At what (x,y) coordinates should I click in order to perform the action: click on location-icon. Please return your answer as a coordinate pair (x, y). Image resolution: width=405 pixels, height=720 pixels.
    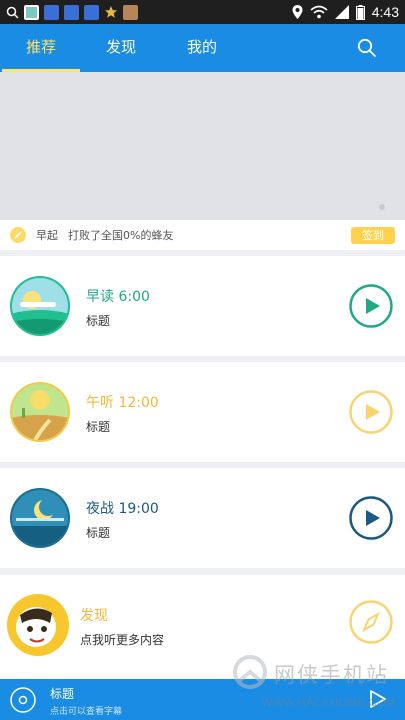
    Looking at the image, I should click on (297, 12).